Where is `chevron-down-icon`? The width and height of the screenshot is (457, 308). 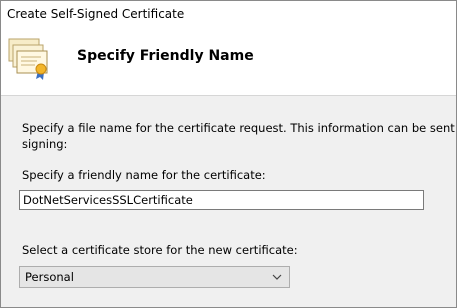 chevron-down-icon is located at coordinates (277, 277).